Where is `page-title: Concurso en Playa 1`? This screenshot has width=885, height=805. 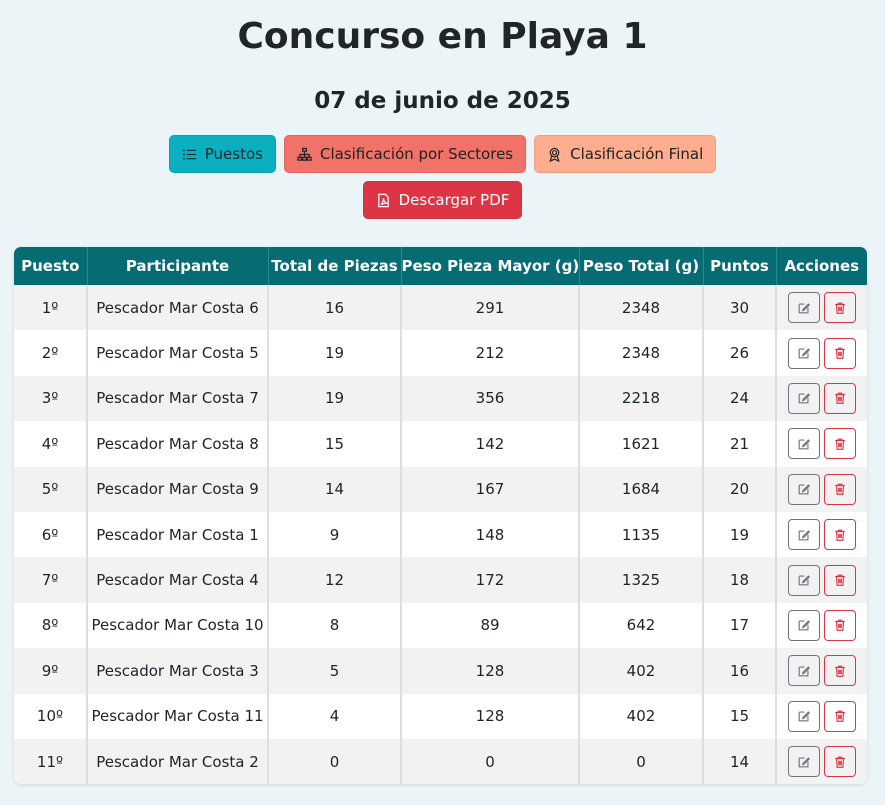 page-title: Concurso en Playa 1 is located at coordinates (442, 36).